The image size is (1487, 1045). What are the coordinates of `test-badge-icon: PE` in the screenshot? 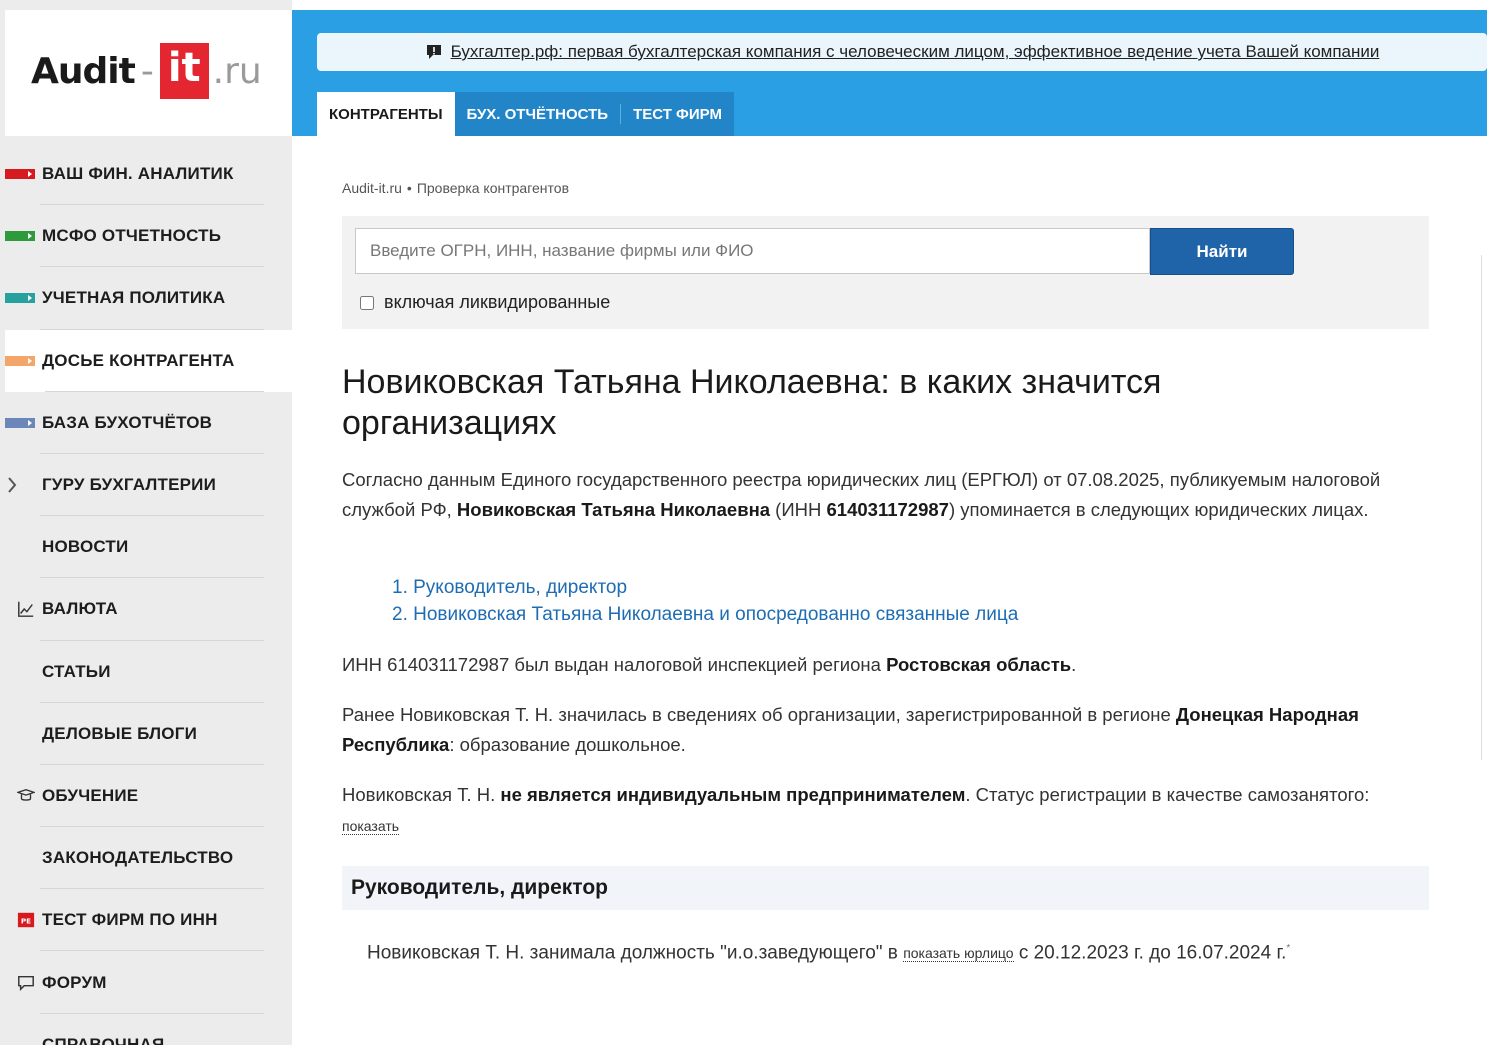 It's located at (26, 920).